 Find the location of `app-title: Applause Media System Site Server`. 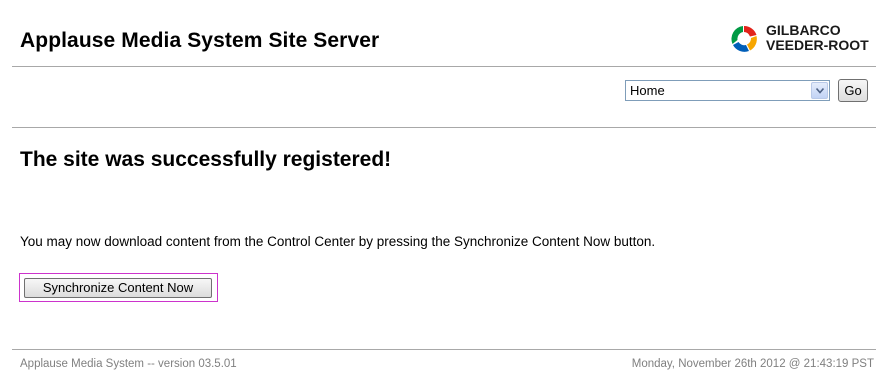

app-title: Applause Media System Site Server is located at coordinates (200, 40).